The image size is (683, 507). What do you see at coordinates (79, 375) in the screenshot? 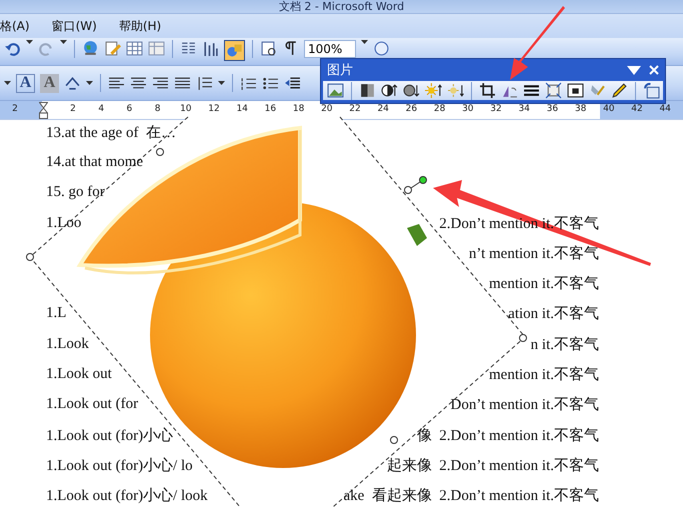
I see `document-text: 1.Look out` at bounding box center [79, 375].